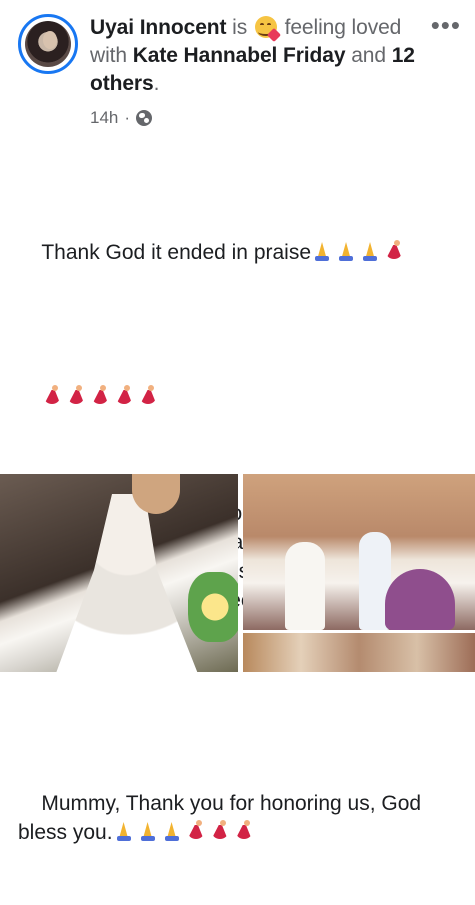  I want to click on avatar-image, so click(48, 44).